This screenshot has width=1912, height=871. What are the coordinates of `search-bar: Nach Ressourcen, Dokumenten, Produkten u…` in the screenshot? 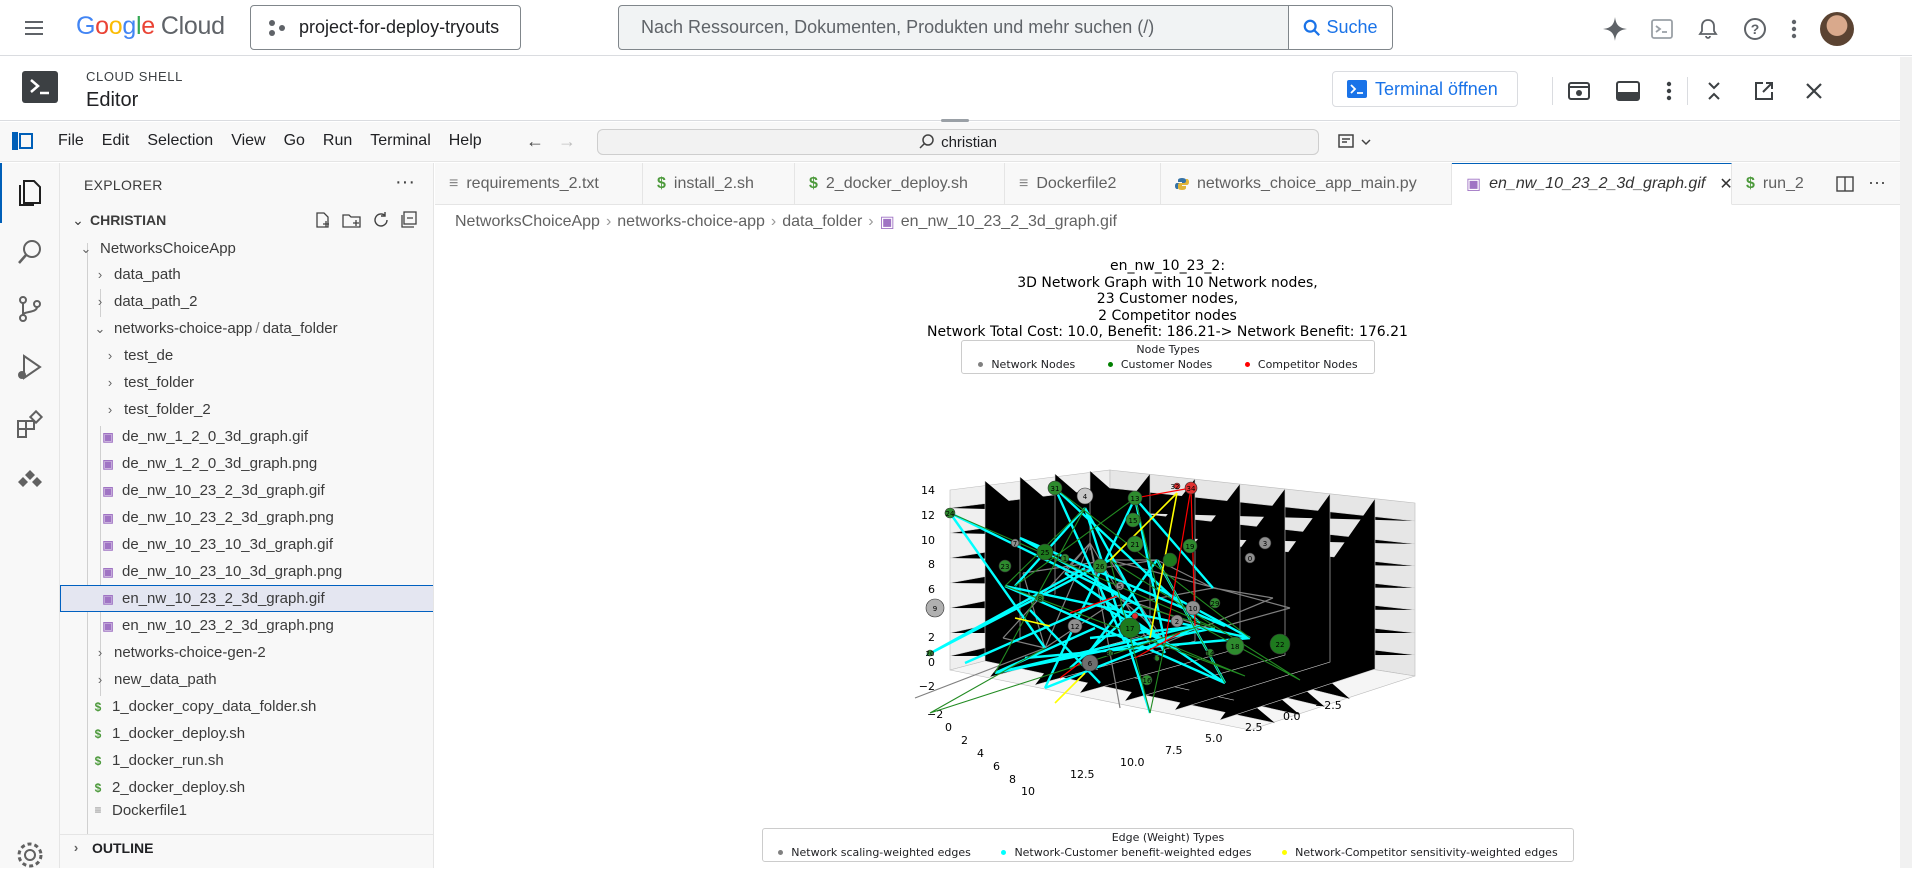 It's located at (1005, 27).